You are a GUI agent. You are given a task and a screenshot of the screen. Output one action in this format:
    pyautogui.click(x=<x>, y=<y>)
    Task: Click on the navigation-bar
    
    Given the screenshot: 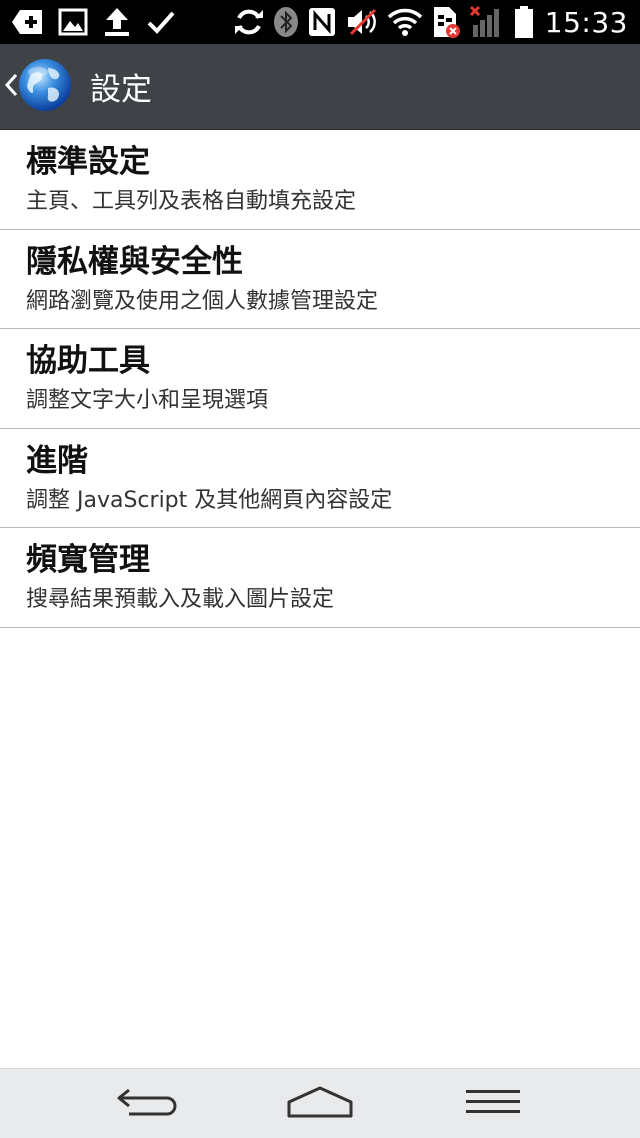 What is the action you would take?
    pyautogui.click(x=320, y=1103)
    